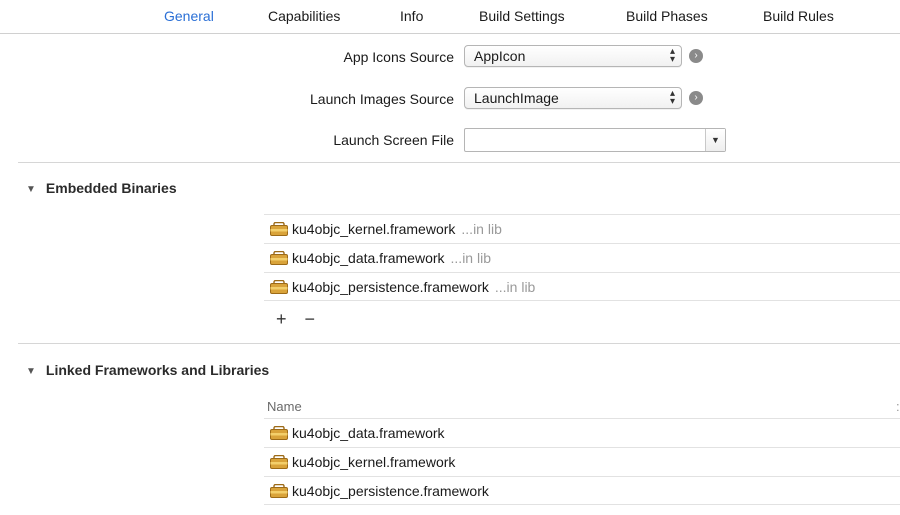  What do you see at coordinates (582, 432) in the screenshot?
I see `list-item: ku4objc_data.framework` at bounding box center [582, 432].